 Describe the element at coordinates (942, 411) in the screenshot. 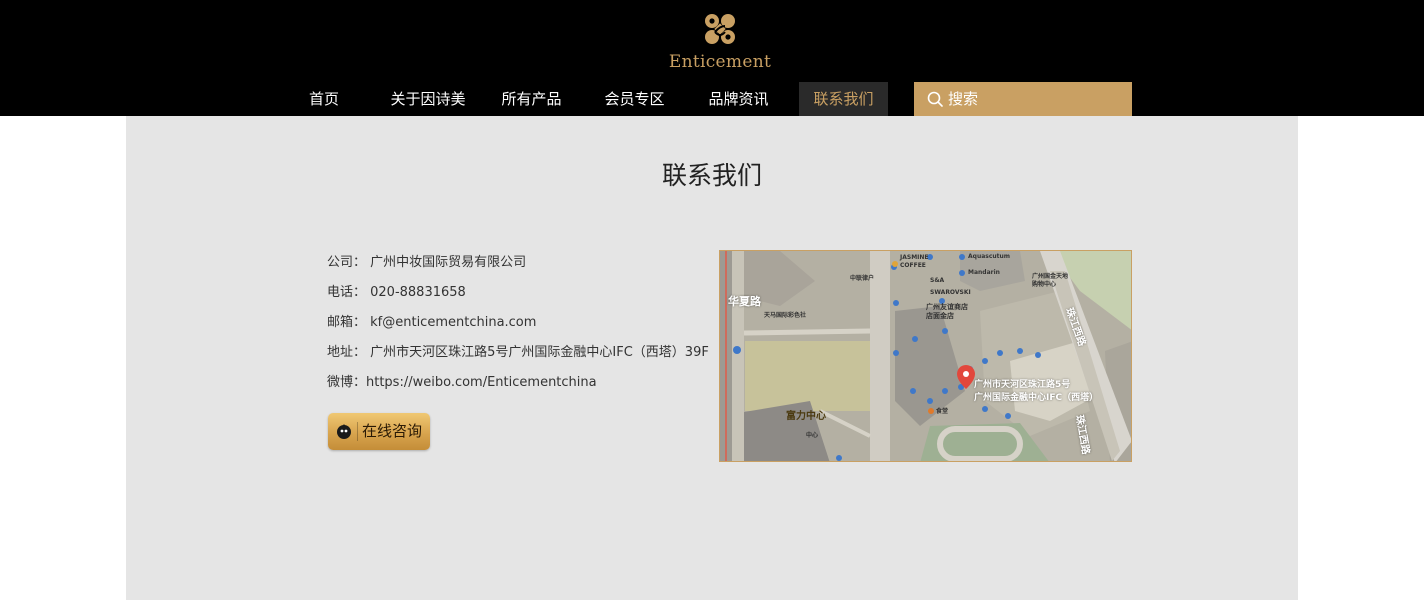

I see `map-label-food: 食堂` at that location.